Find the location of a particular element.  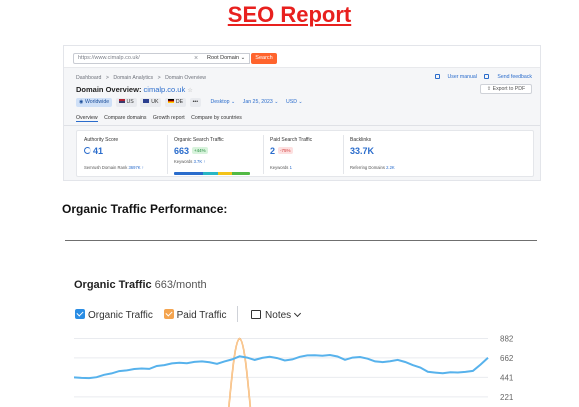

country-de-label: DE is located at coordinates (179, 102).